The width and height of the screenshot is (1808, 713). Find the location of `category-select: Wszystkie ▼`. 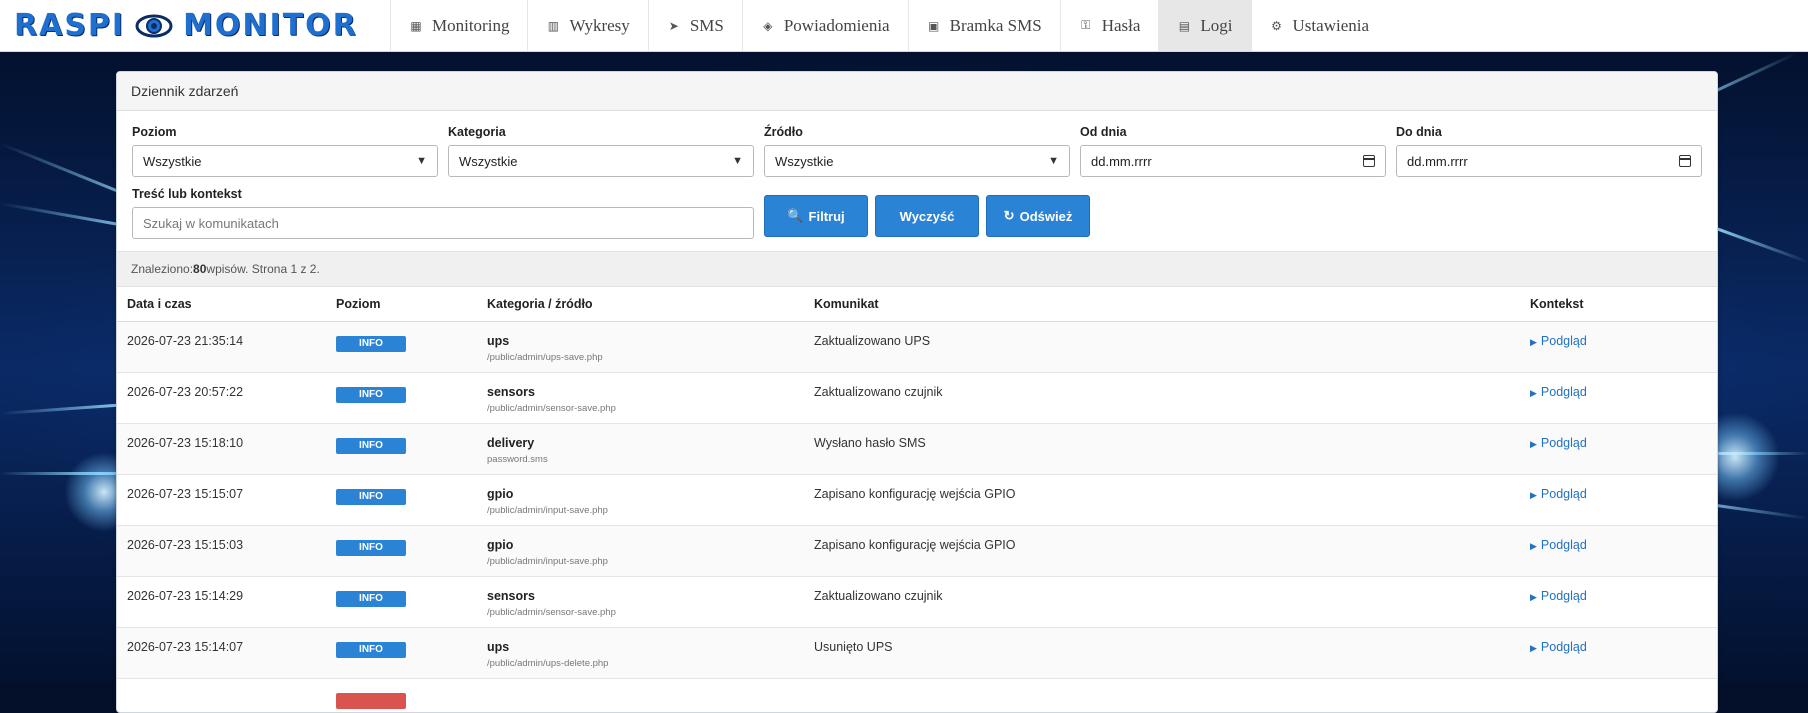

category-select: Wszystkie ▼ is located at coordinates (601, 161).